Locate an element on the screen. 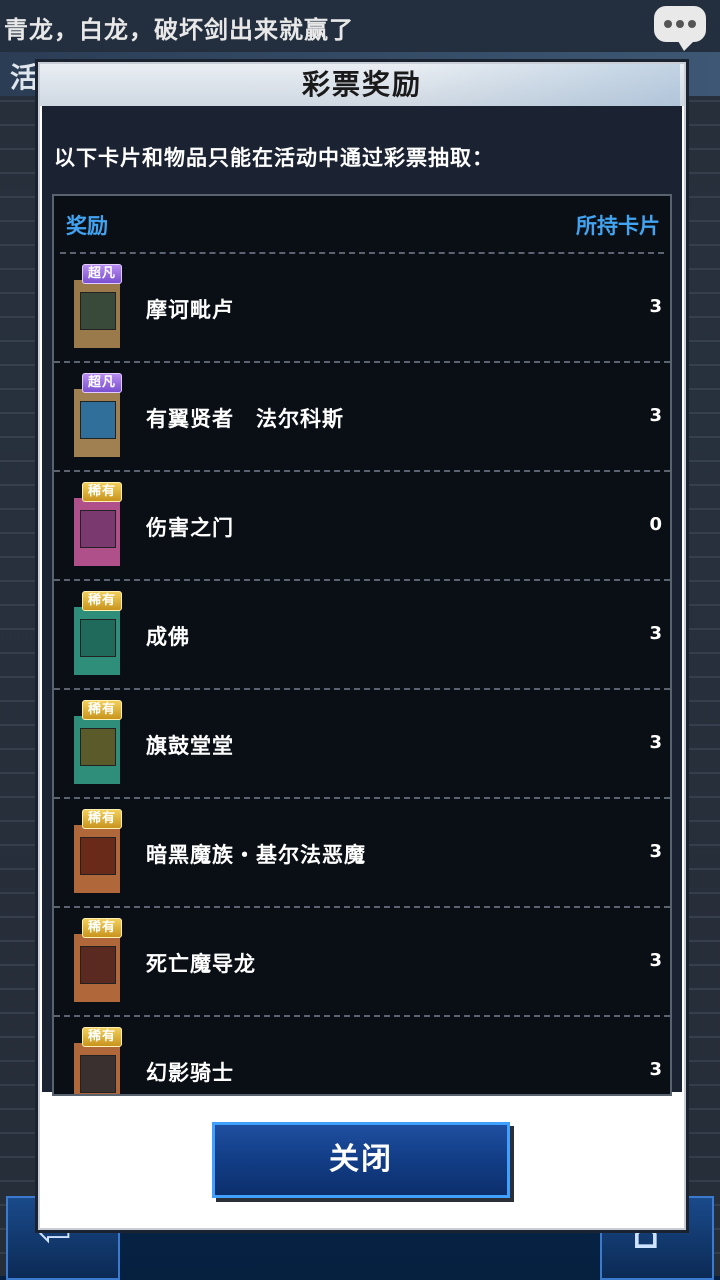 The height and width of the screenshot is (1280, 720). header-reward: 奖励 is located at coordinates (87, 226).